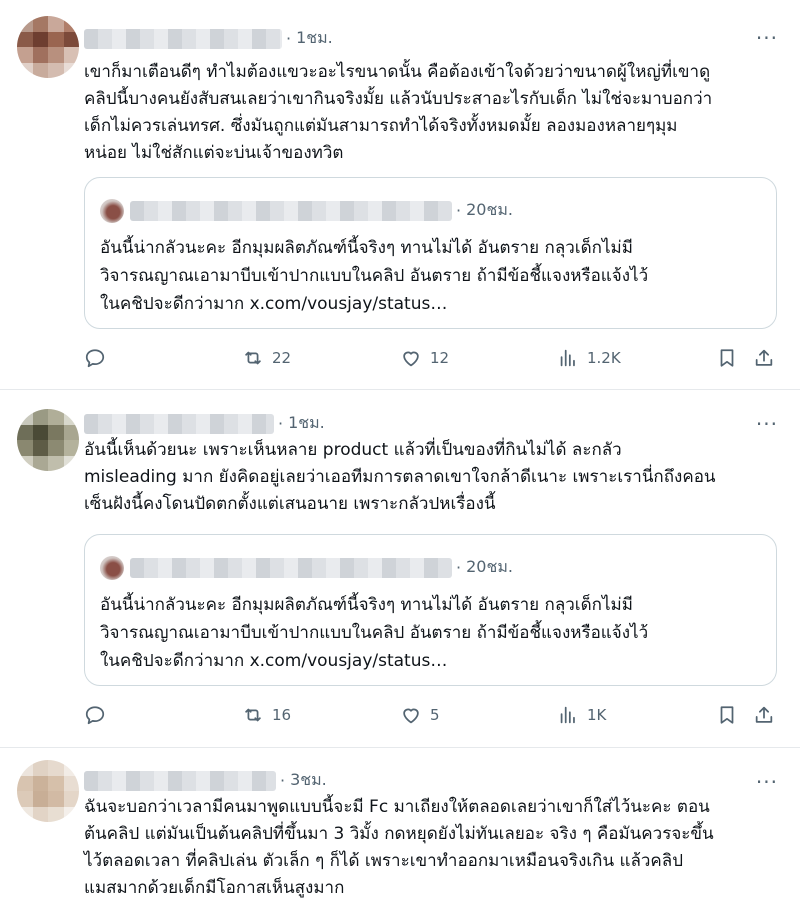 The height and width of the screenshot is (918, 800). Describe the element at coordinates (424, 358) in the screenshot. I see `like-button: 12` at that location.